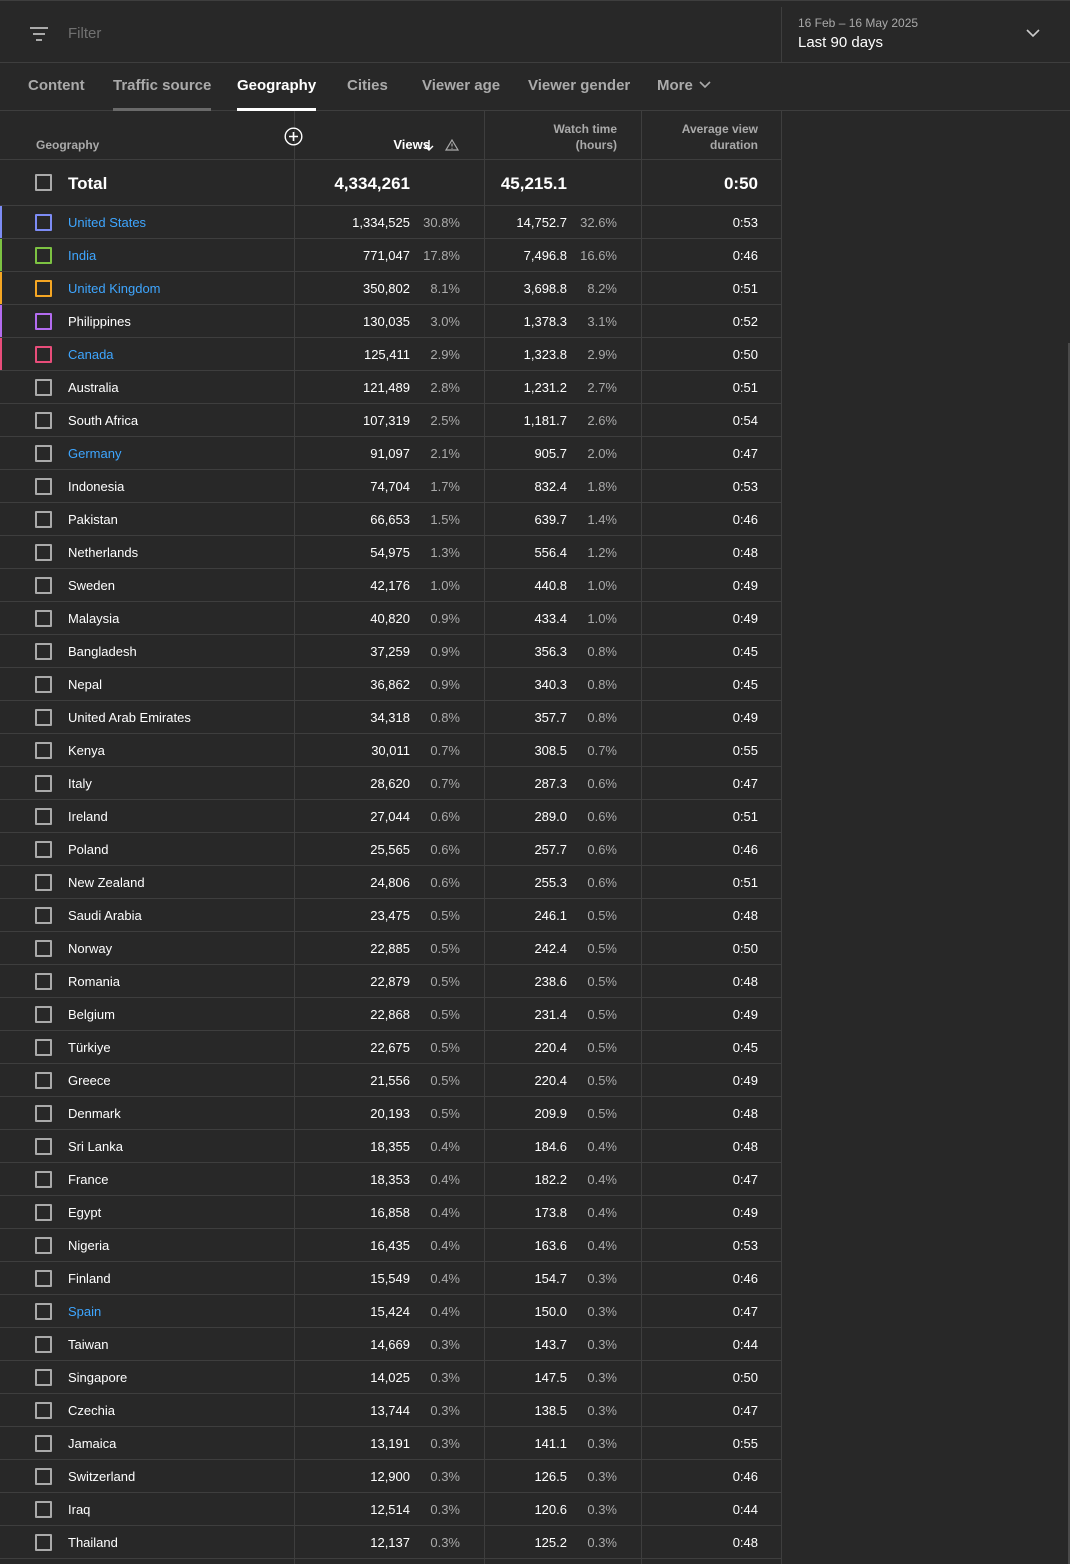 This screenshot has height=1564, width=1070. Describe the element at coordinates (452, 145) in the screenshot. I see `warning-icon` at that location.